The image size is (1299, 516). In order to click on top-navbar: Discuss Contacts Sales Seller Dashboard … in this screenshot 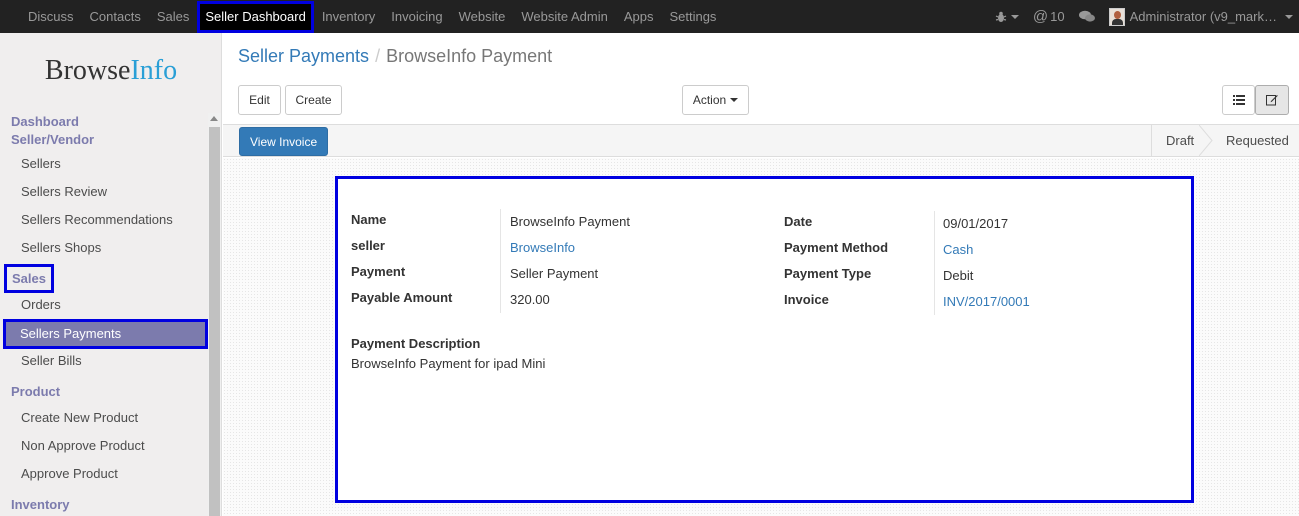, I will do `click(649, 16)`.